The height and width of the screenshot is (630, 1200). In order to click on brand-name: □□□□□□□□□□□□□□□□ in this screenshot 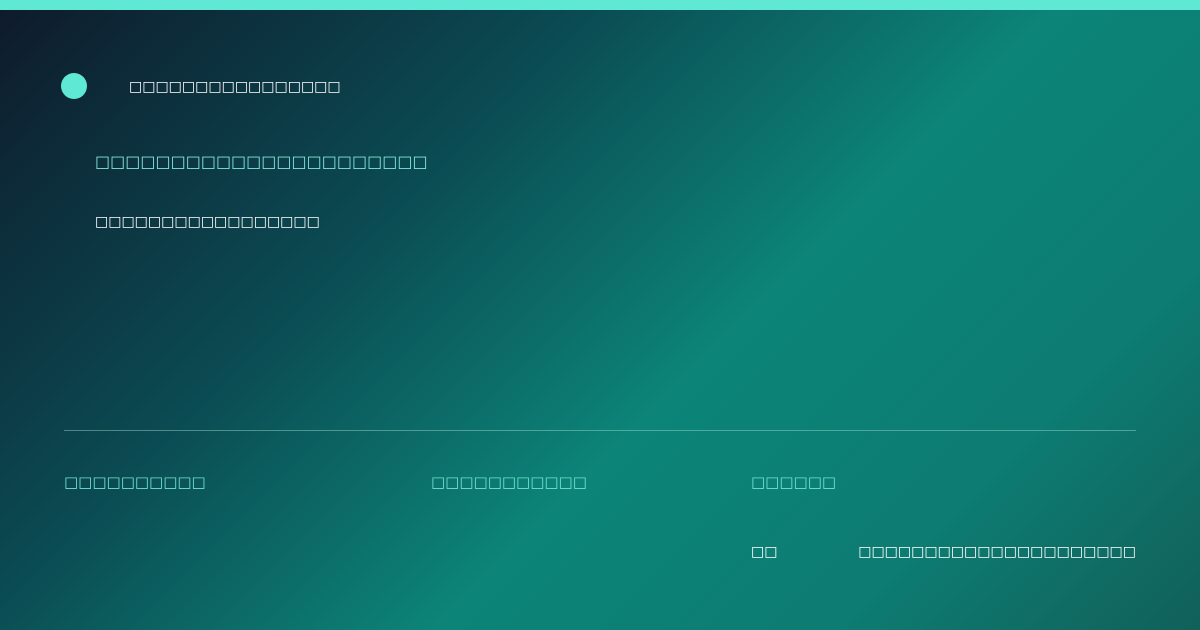, I will do `click(235, 87)`.